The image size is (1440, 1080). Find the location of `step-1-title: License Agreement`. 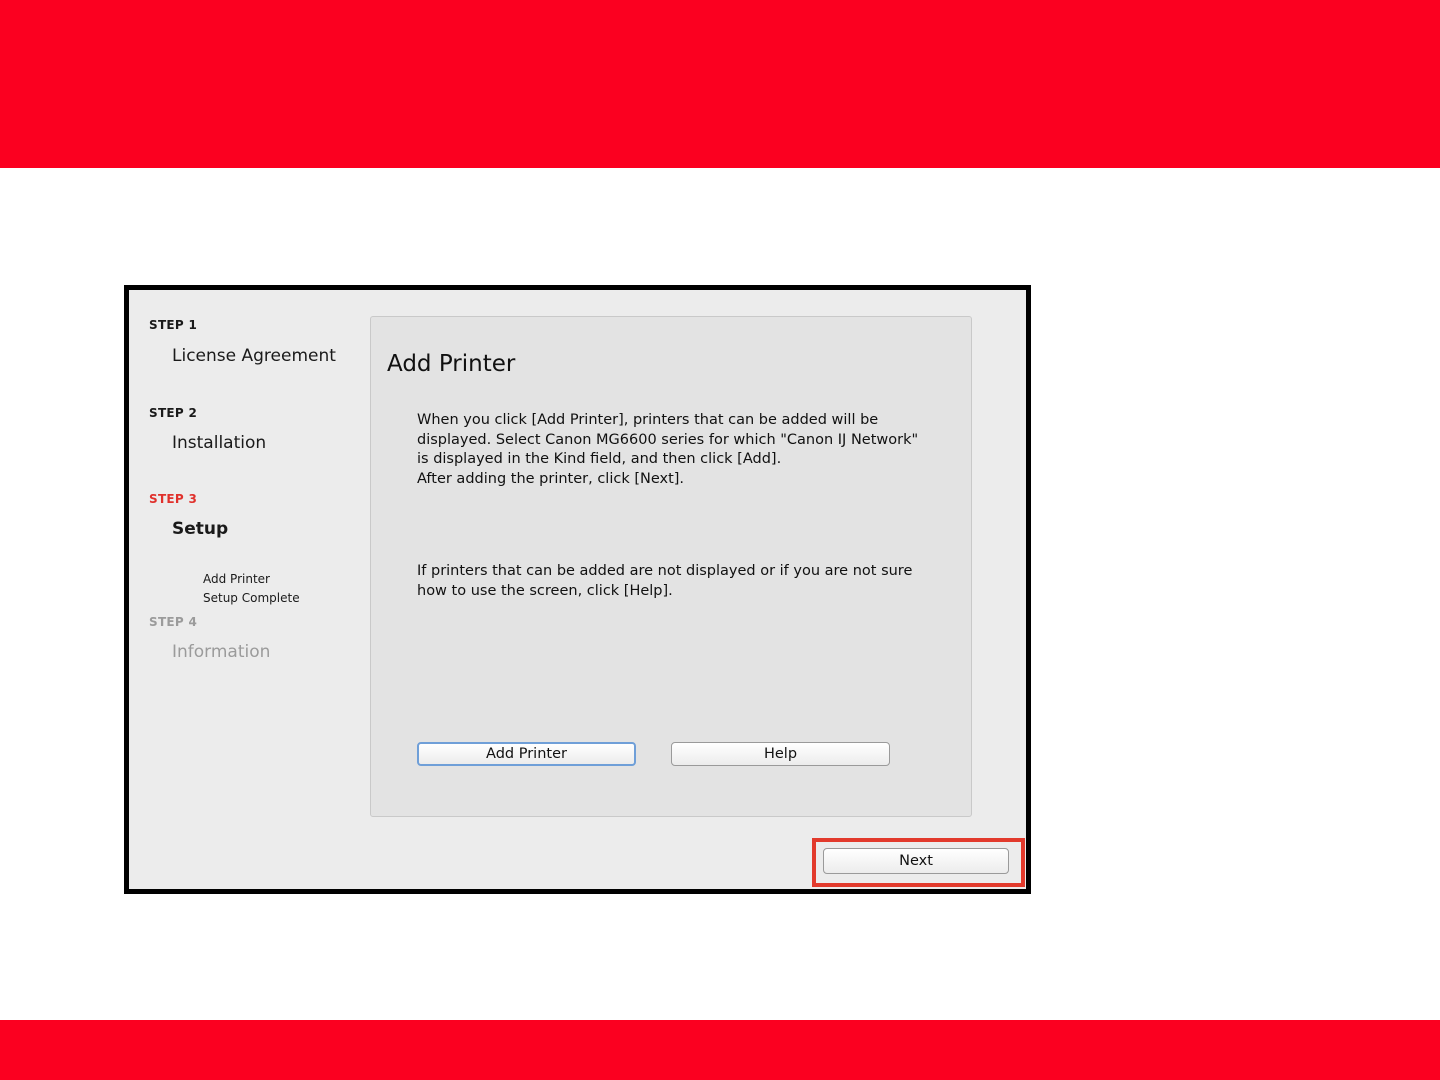

step-1-title: License Agreement is located at coordinates (254, 356).